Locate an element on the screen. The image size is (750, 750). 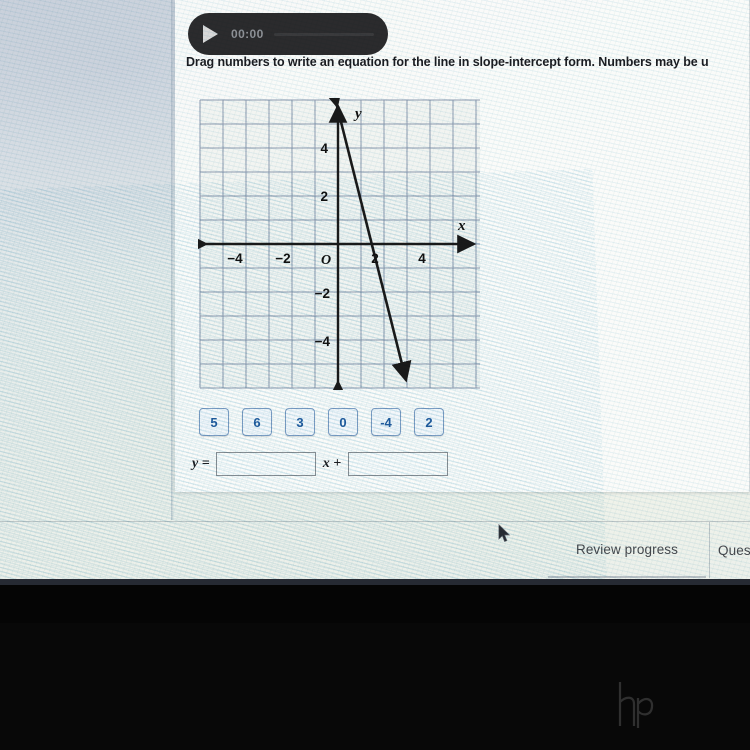
google-docs-icon is located at coordinates (667, 584).